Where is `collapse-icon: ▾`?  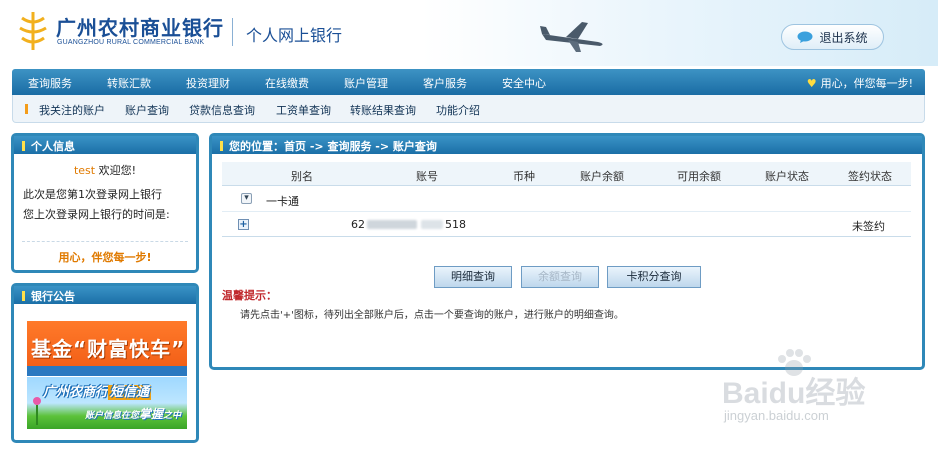 collapse-icon: ▾ is located at coordinates (246, 198).